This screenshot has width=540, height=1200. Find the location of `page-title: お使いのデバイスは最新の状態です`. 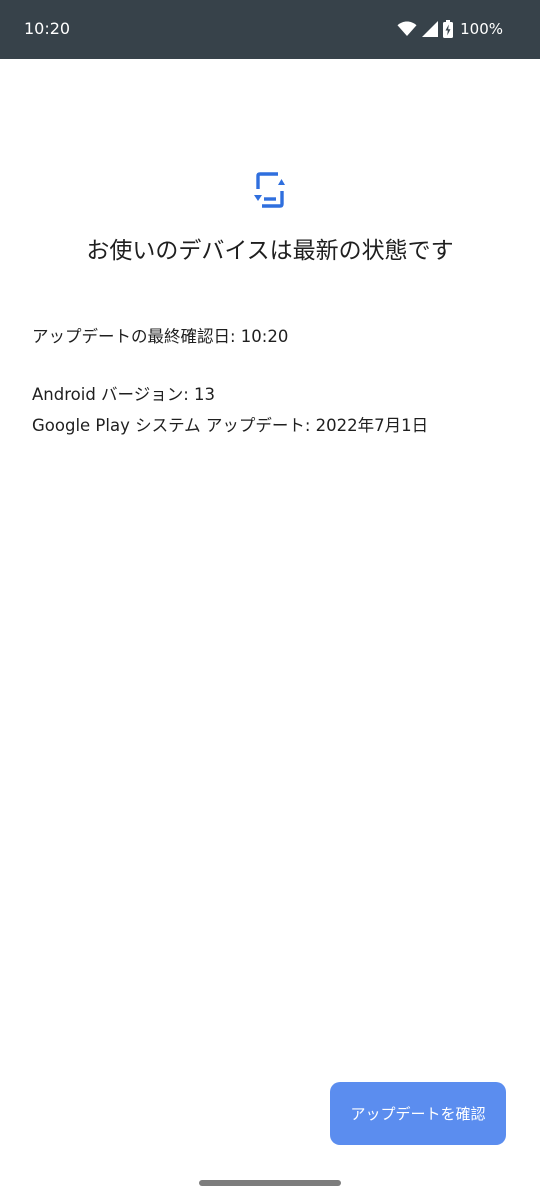

page-title: お使いのデバイスは最新の状態です is located at coordinates (270, 251).